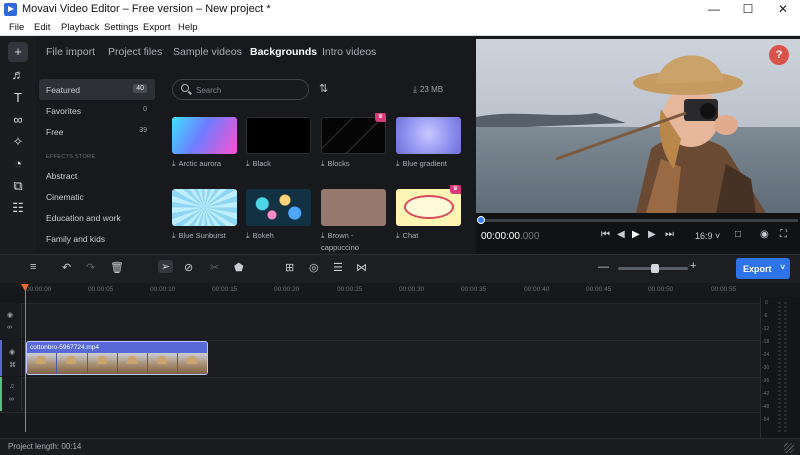  What do you see at coordinates (783, 9) in the screenshot?
I see `close-button: ✕` at bounding box center [783, 9].